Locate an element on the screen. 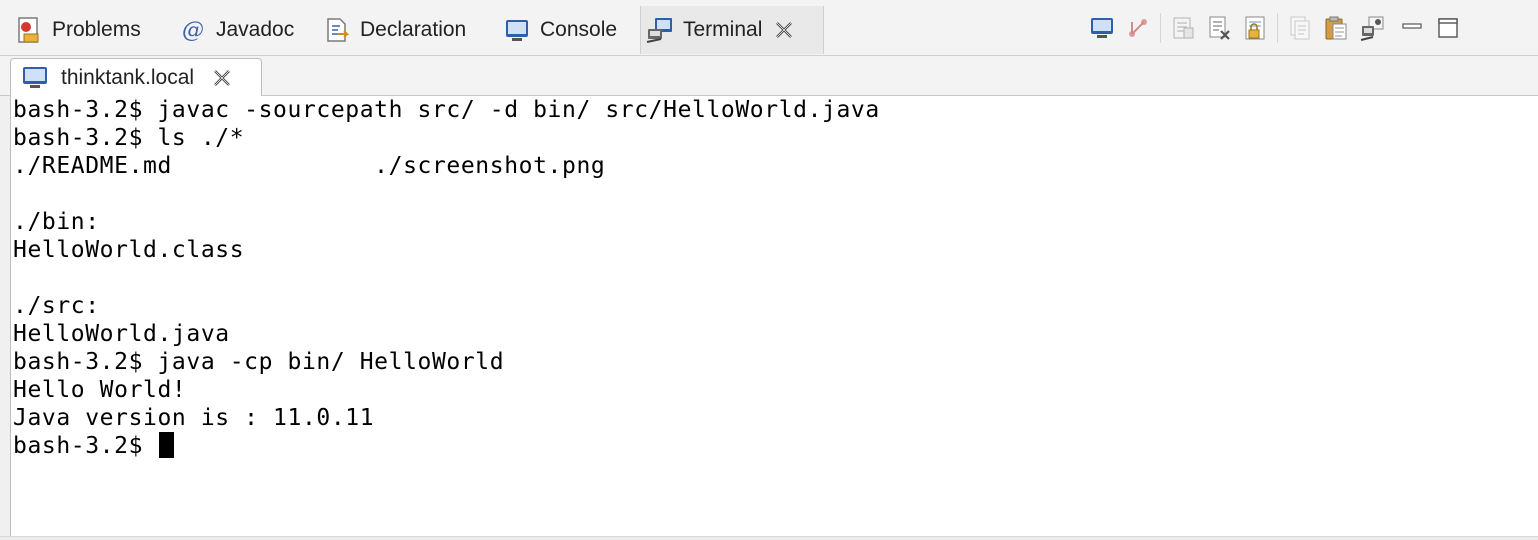  terminal-connection-label: thinktank.local is located at coordinates (128, 77).